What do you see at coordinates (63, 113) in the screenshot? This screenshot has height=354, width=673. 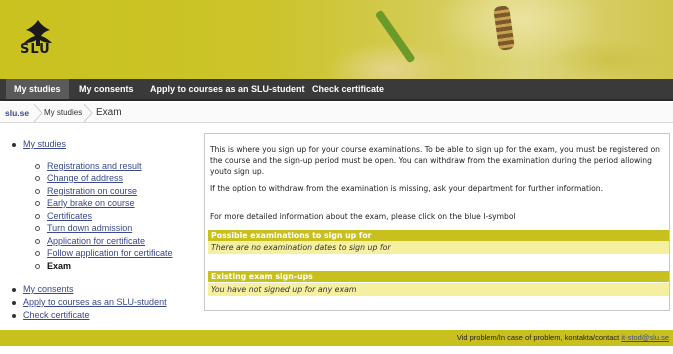 I see `breadcrumb-my-studies: My studies` at bounding box center [63, 113].